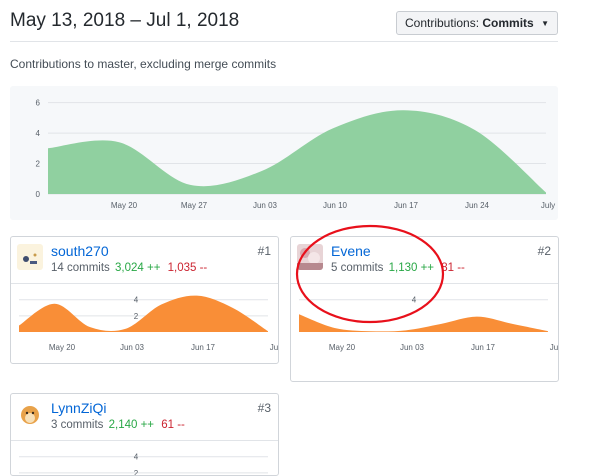 The height and width of the screenshot is (476, 594). Describe the element at coordinates (548, 205) in the screenshot. I see `x-tick-label: July` at that location.